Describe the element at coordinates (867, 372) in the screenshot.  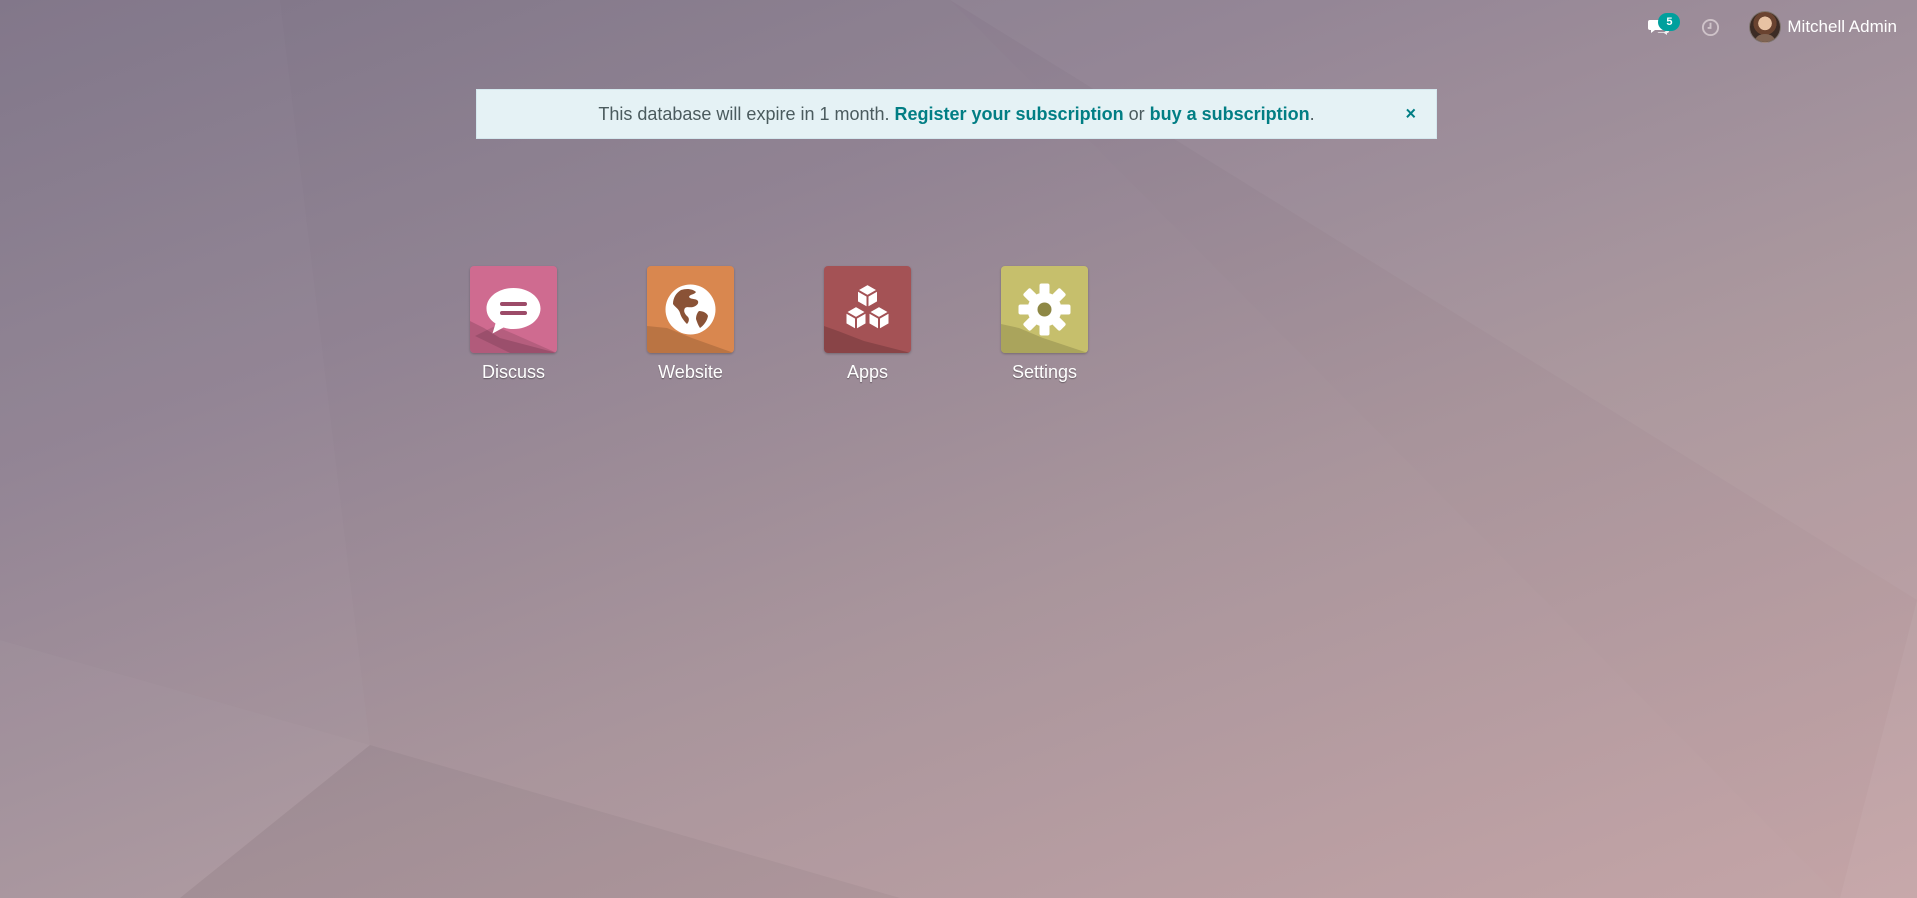
I see `app-label-apps: Apps` at that location.